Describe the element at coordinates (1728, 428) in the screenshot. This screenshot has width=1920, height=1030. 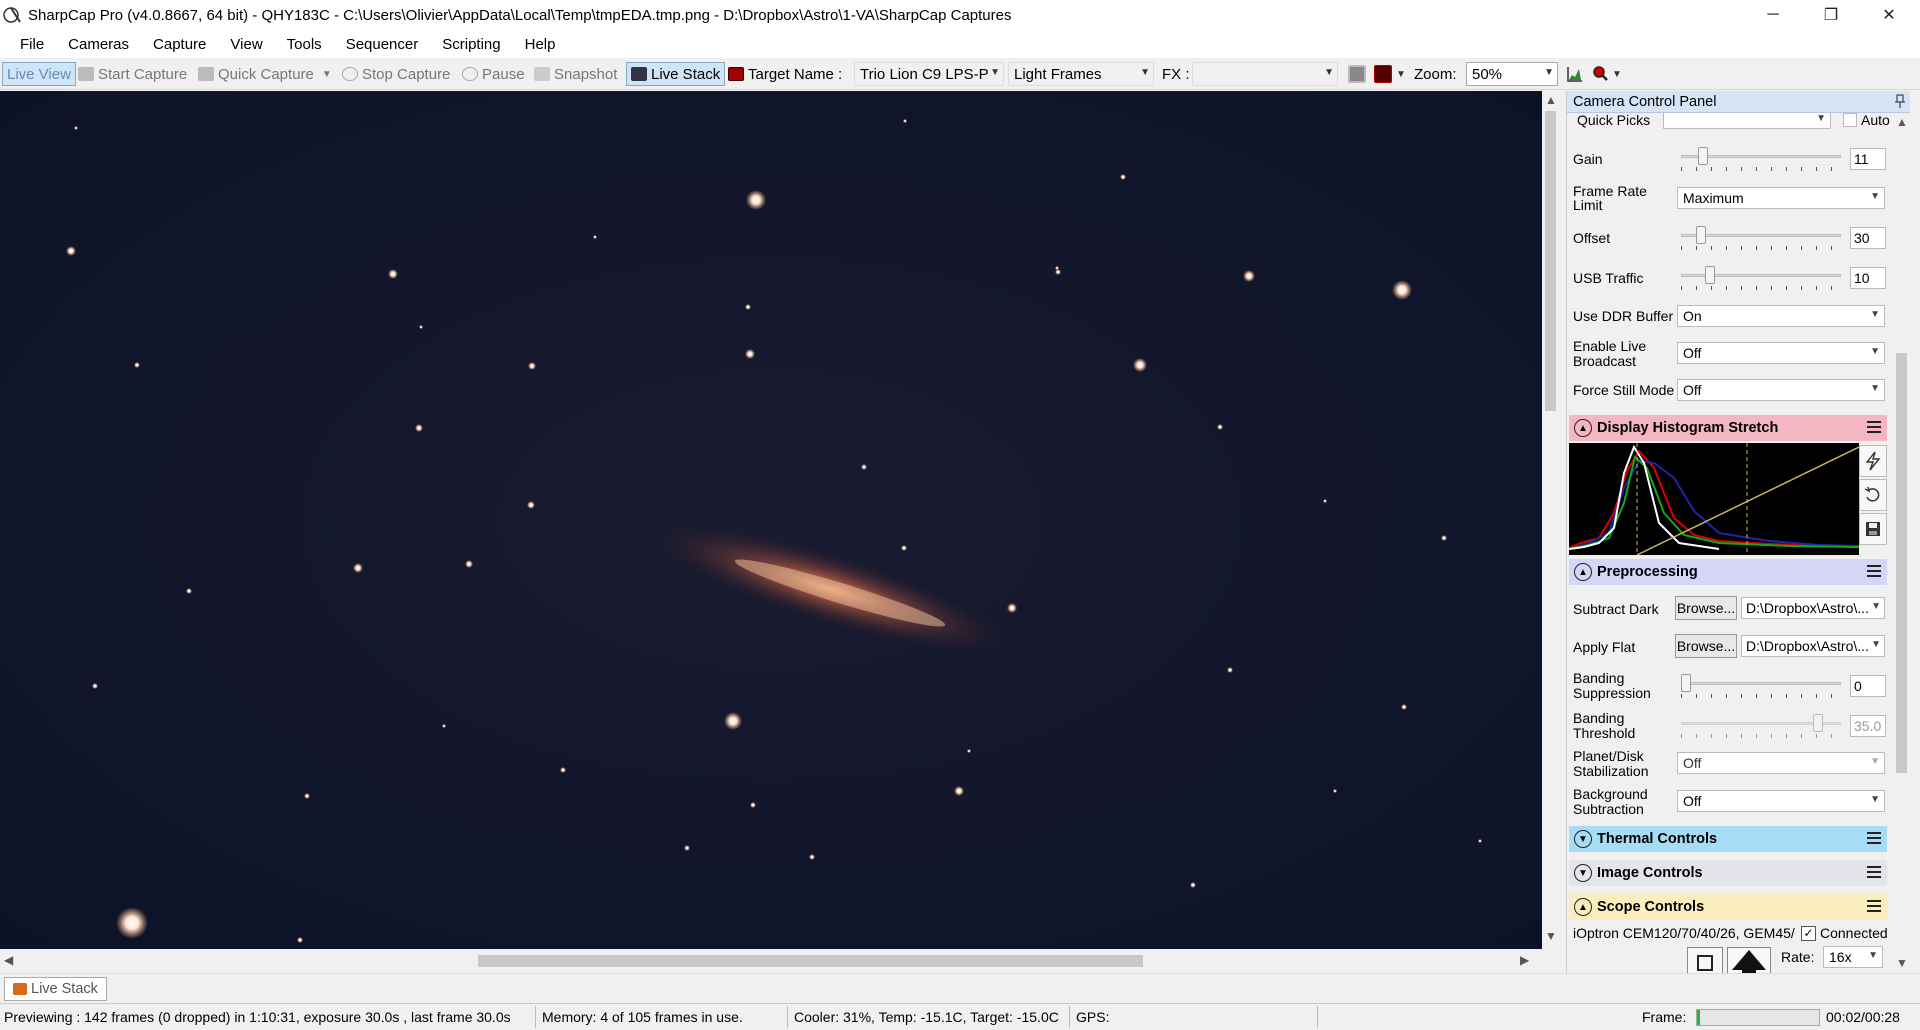
I see `histogram-section-header: ▲ Display Histogram Stretch` at that location.